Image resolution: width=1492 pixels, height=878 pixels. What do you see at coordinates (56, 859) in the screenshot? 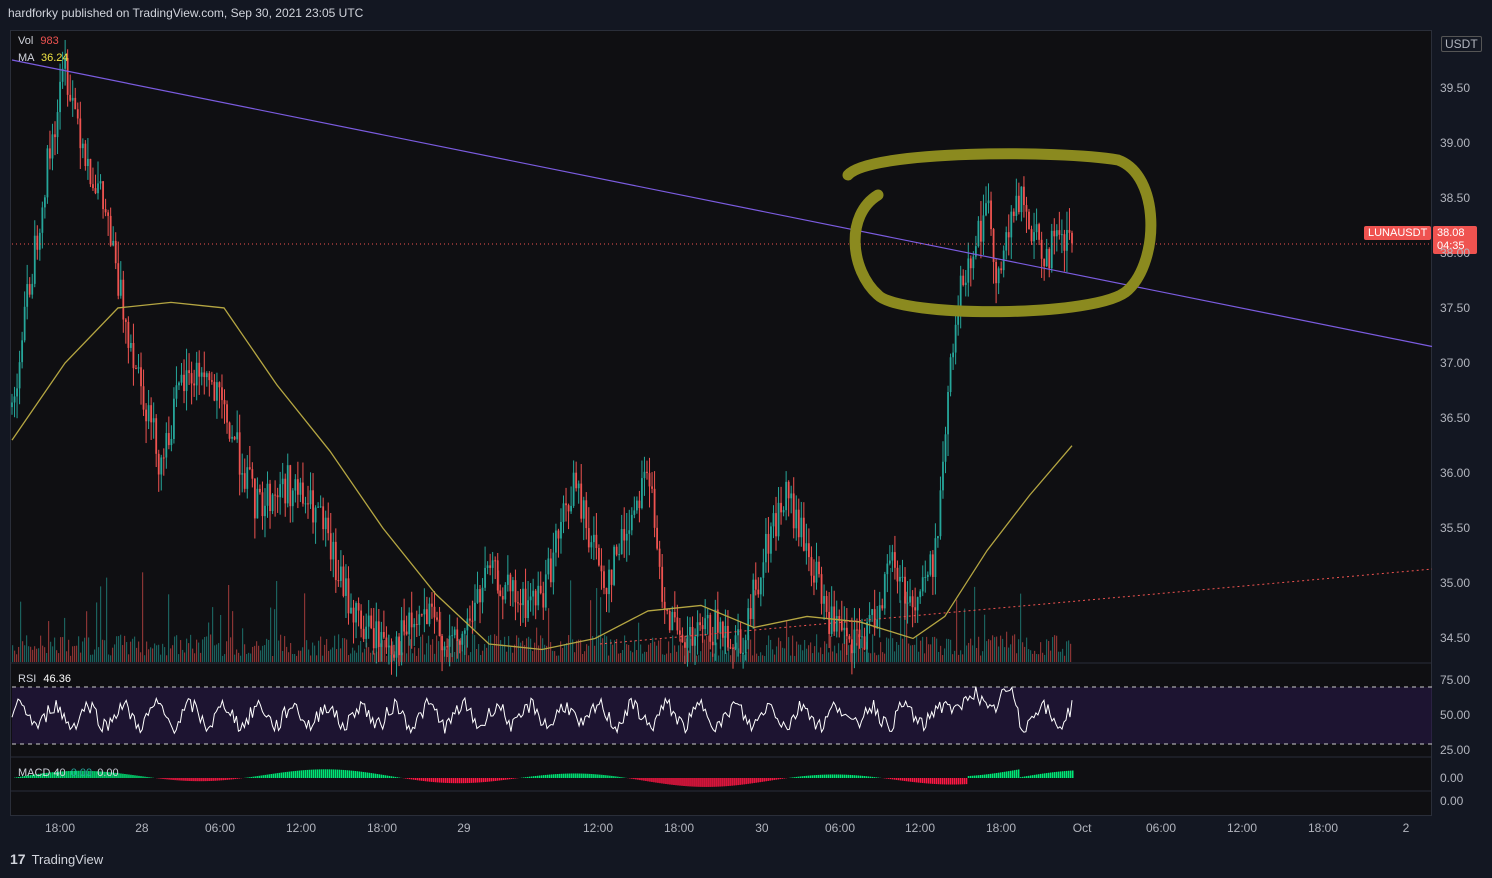
I see `footer-brand: 17 TradingView` at bounding box center [56, 859].